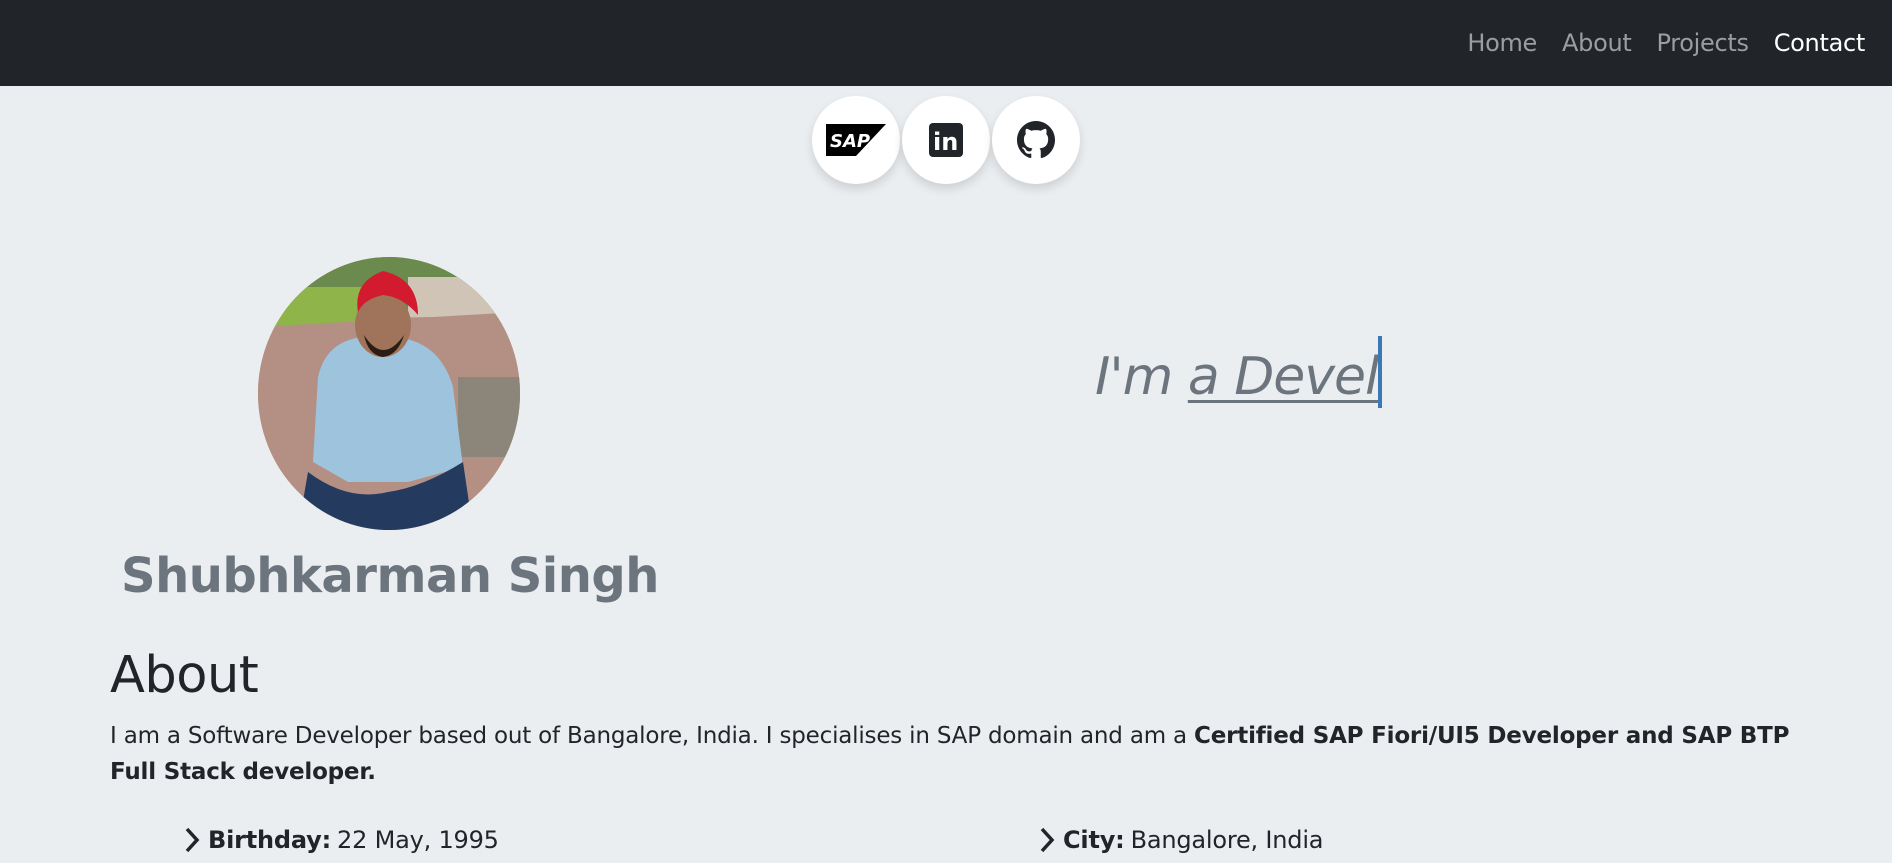 The width and height of the screenshot is (1892, 863). I want to click on linkedin-button: in, so click(946, 140).